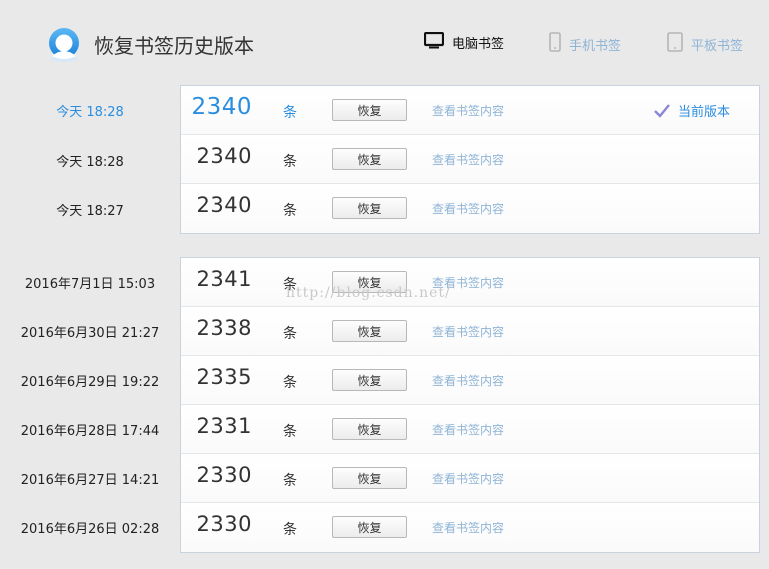 The width and height of the screenshot is (769, 569). What do you see at coordinates (90, 284) in the screenshot?
I see `version-date: 2016年7月1日 15:03` at bounding box center [90, 284].